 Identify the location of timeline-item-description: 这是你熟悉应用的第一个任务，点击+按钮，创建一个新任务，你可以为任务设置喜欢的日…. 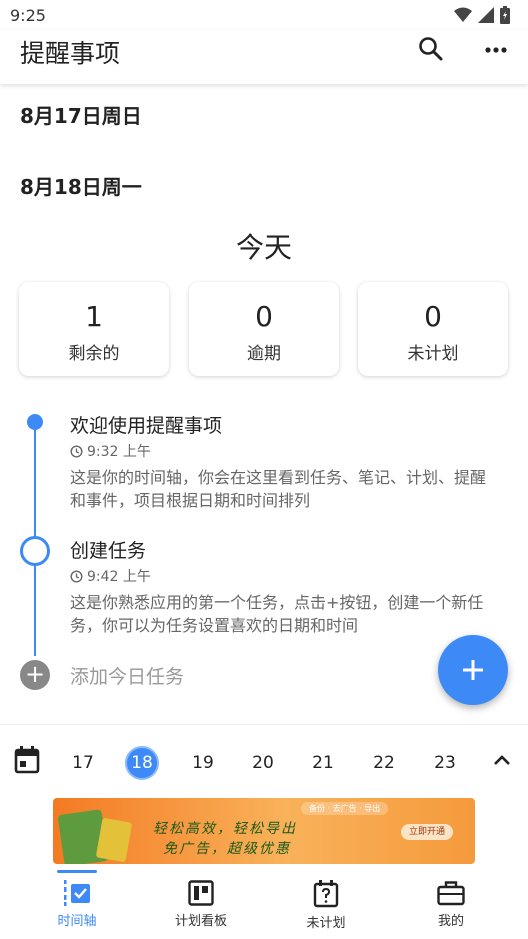
(277, 614).